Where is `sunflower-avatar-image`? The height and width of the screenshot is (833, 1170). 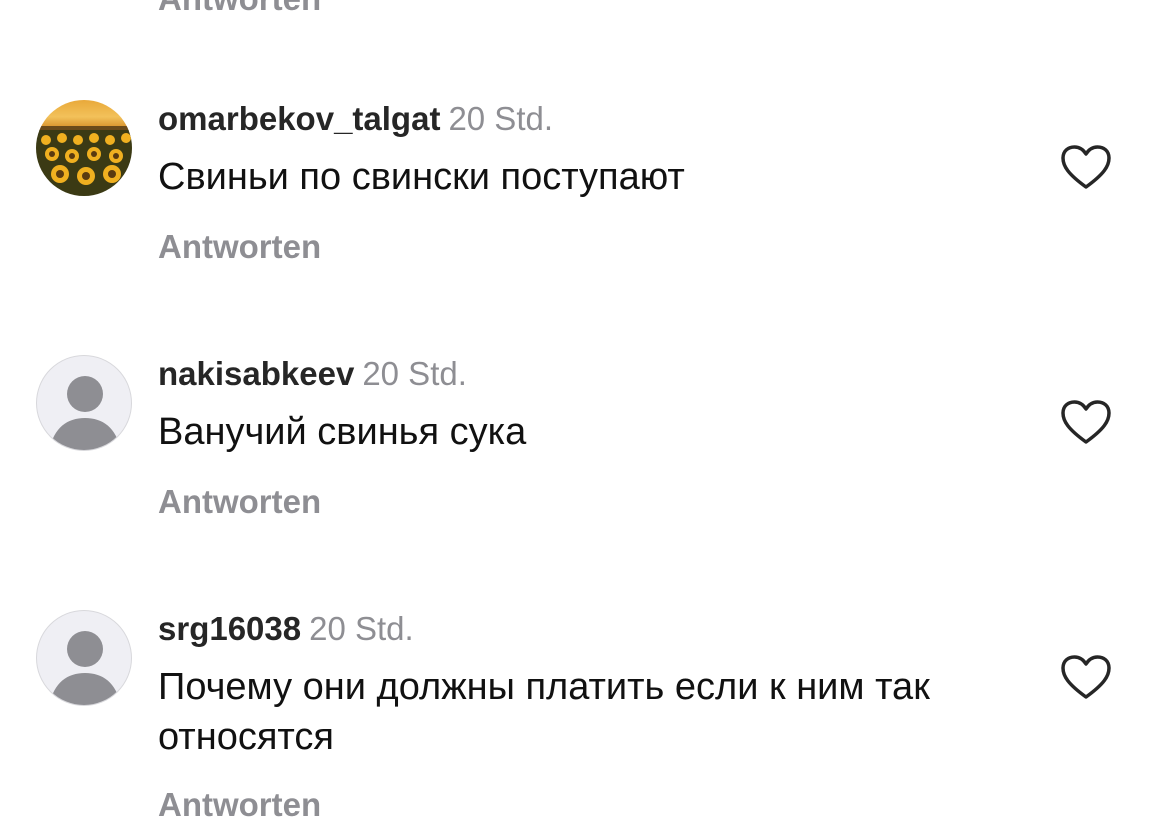 sunflower-avatar-image is located at coordinates (84, 148).